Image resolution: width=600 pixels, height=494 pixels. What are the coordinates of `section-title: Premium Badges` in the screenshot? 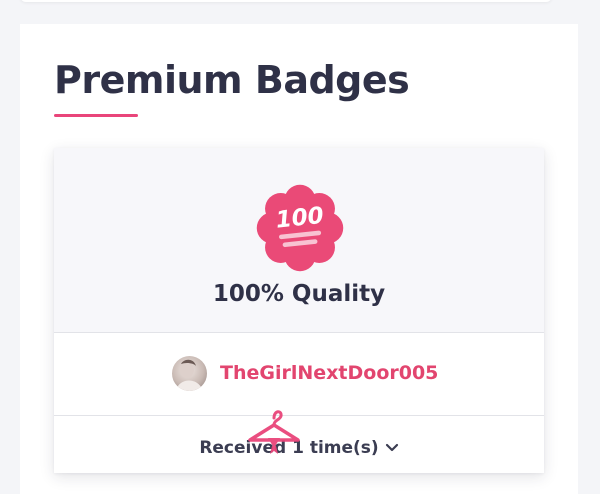 It's located at (232, 80).